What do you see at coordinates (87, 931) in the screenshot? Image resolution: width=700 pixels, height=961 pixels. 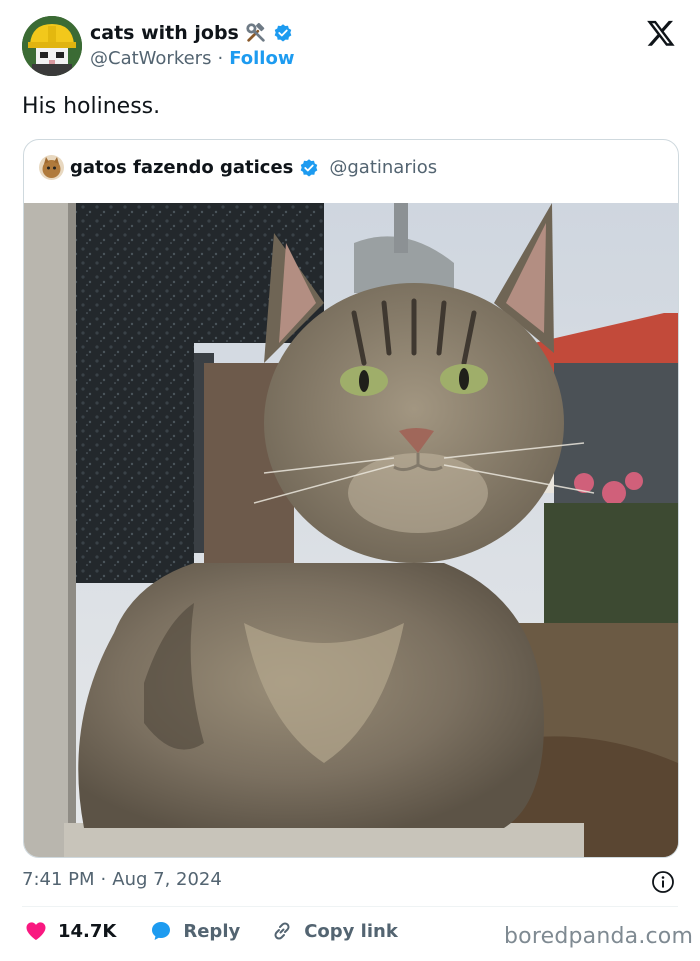 I see `like-count: 14.7K` at bounding box center [87, 931].